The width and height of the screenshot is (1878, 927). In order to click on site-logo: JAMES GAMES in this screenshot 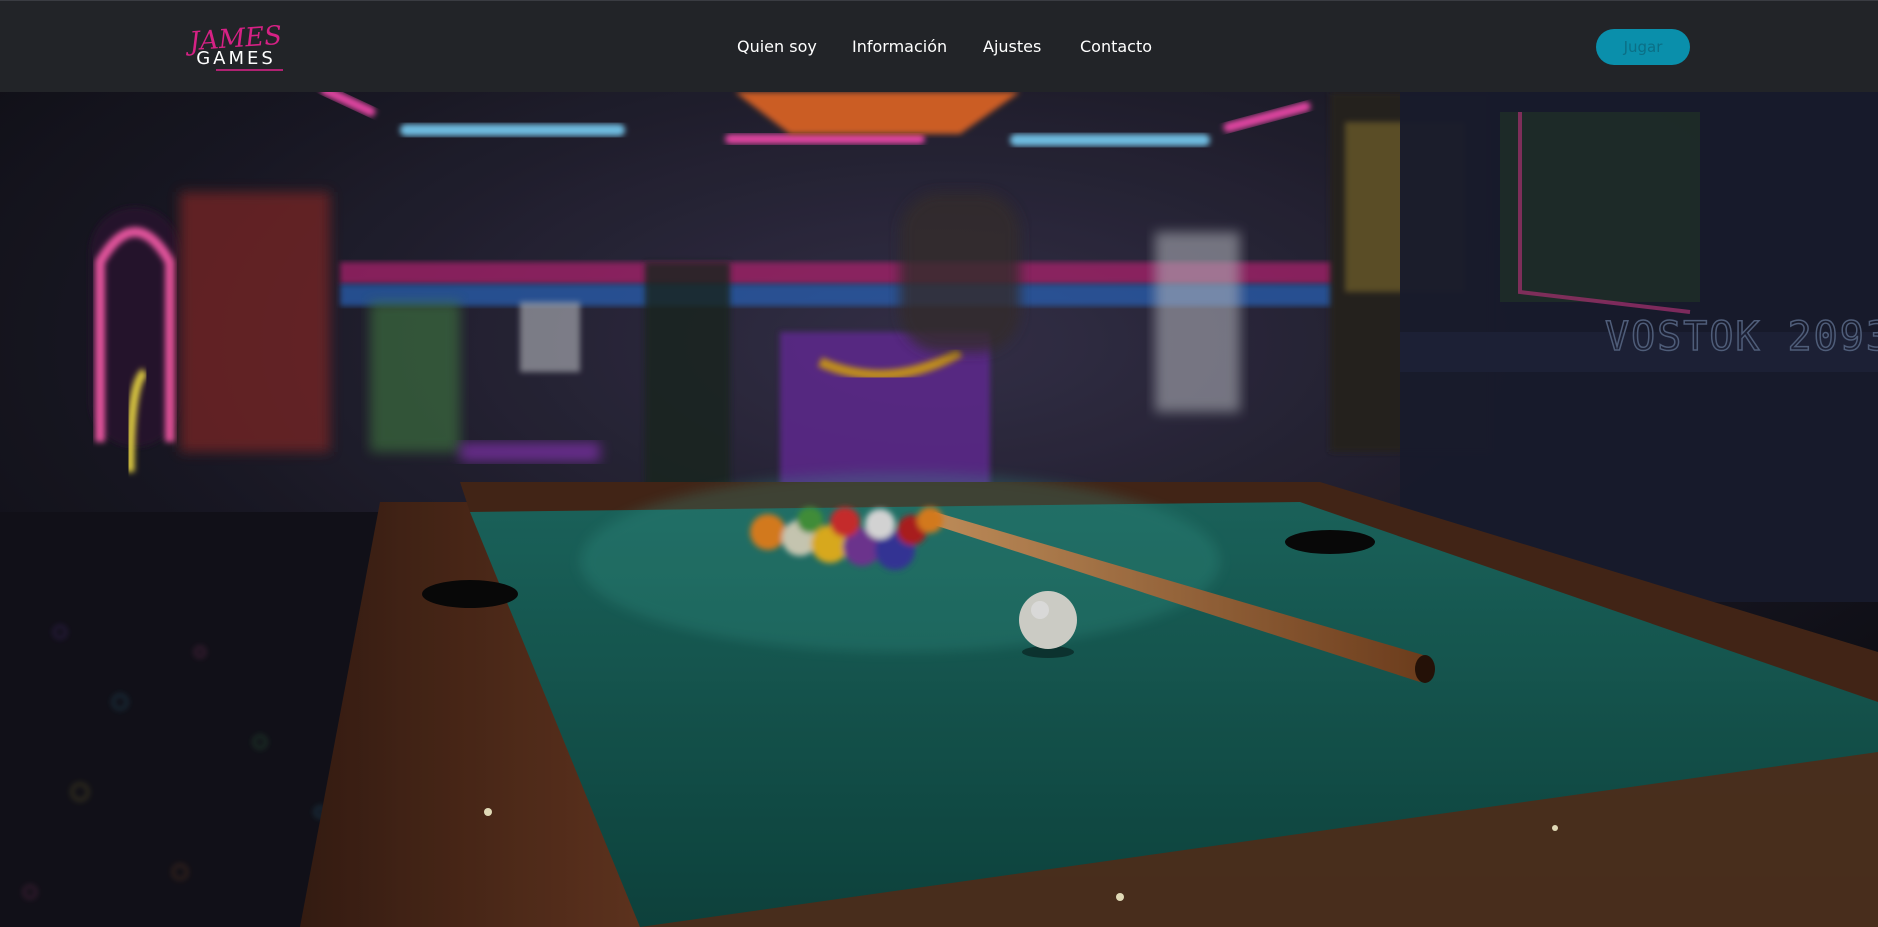, I will do `click(236, 46)`.